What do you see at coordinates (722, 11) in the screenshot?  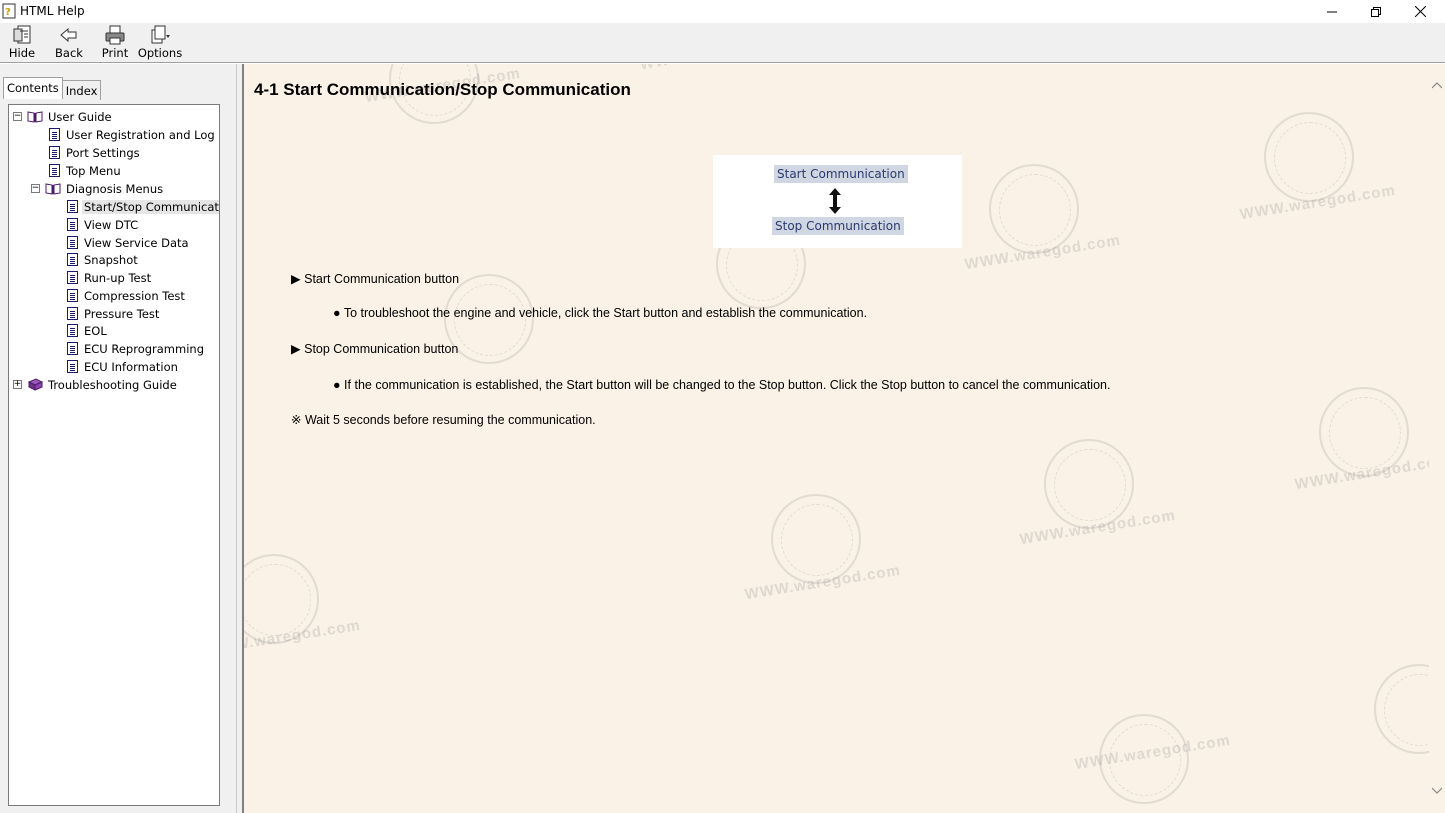 I see `title-bar: ? HTML Help` at bounding box center [722, 11].